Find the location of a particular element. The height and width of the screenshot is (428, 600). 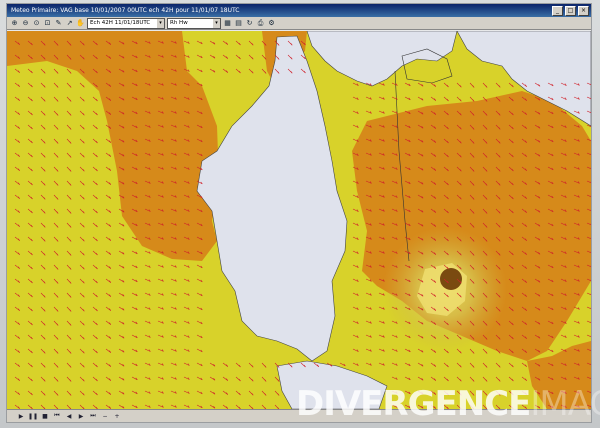

pause-icon: ❚❚ is located at coordinates (33, 416).